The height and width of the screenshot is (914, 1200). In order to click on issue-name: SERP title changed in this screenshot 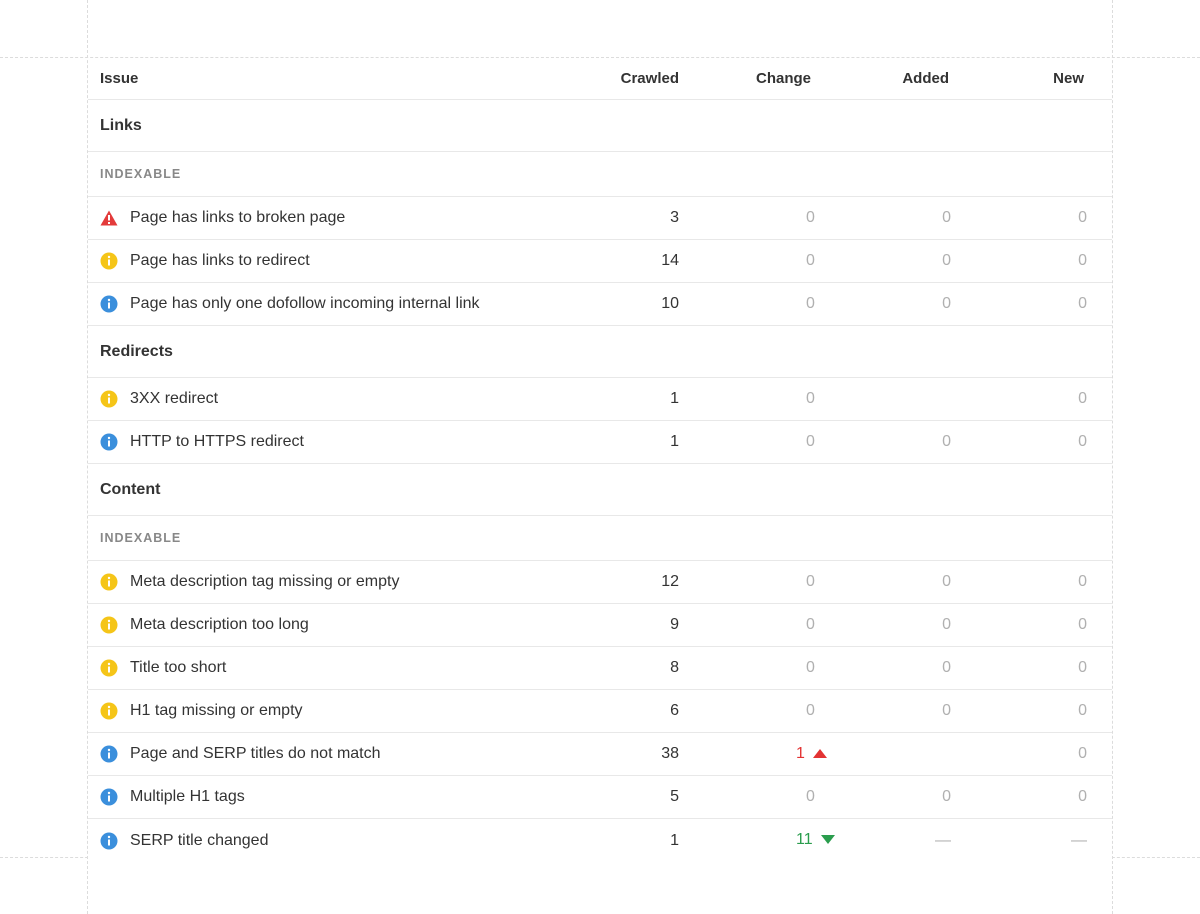, I will do `click(199, 841)`.